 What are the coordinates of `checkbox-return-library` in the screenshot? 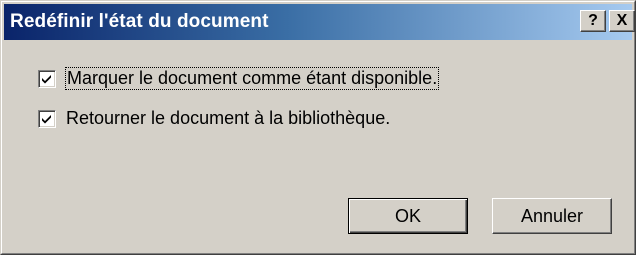 It's located at (47, 118).